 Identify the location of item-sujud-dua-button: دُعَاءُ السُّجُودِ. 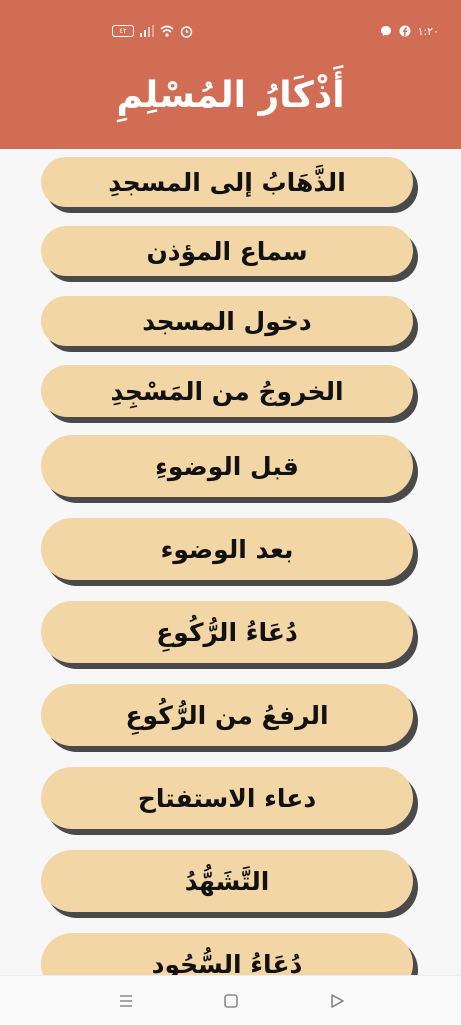
(227, 954).